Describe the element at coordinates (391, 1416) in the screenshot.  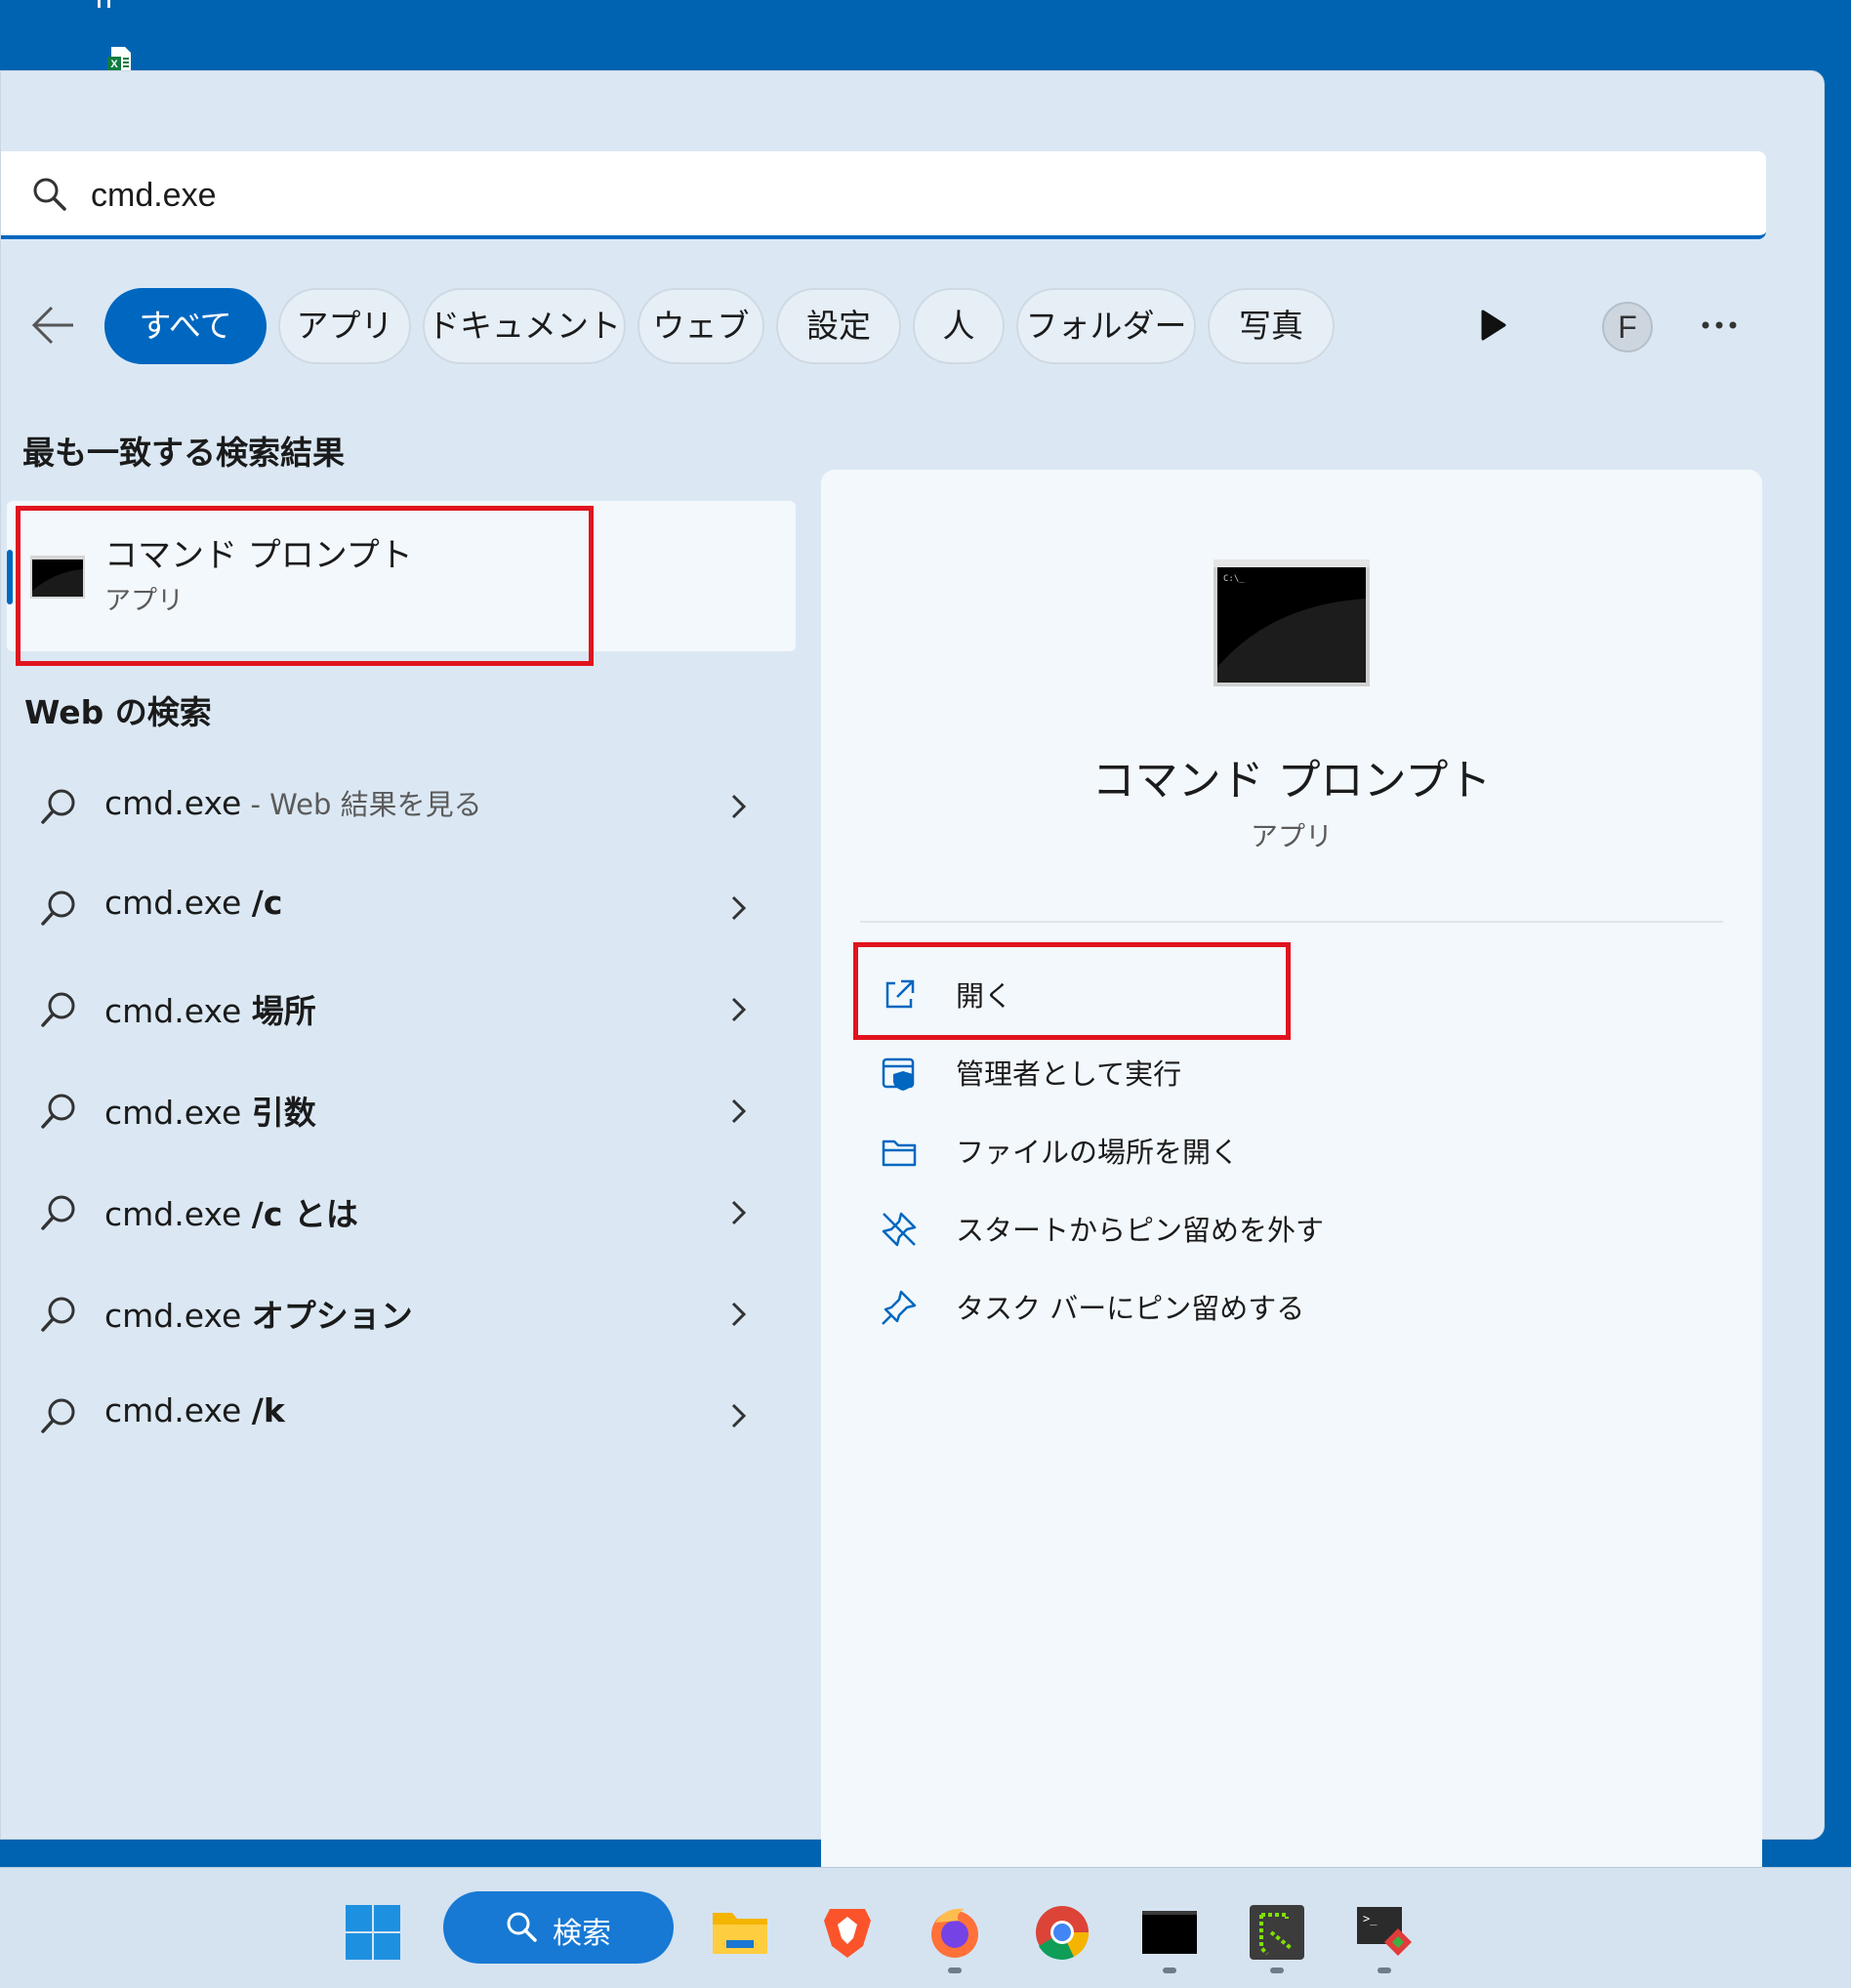
I see `web-search-item: cmd.exe /k` at that location.